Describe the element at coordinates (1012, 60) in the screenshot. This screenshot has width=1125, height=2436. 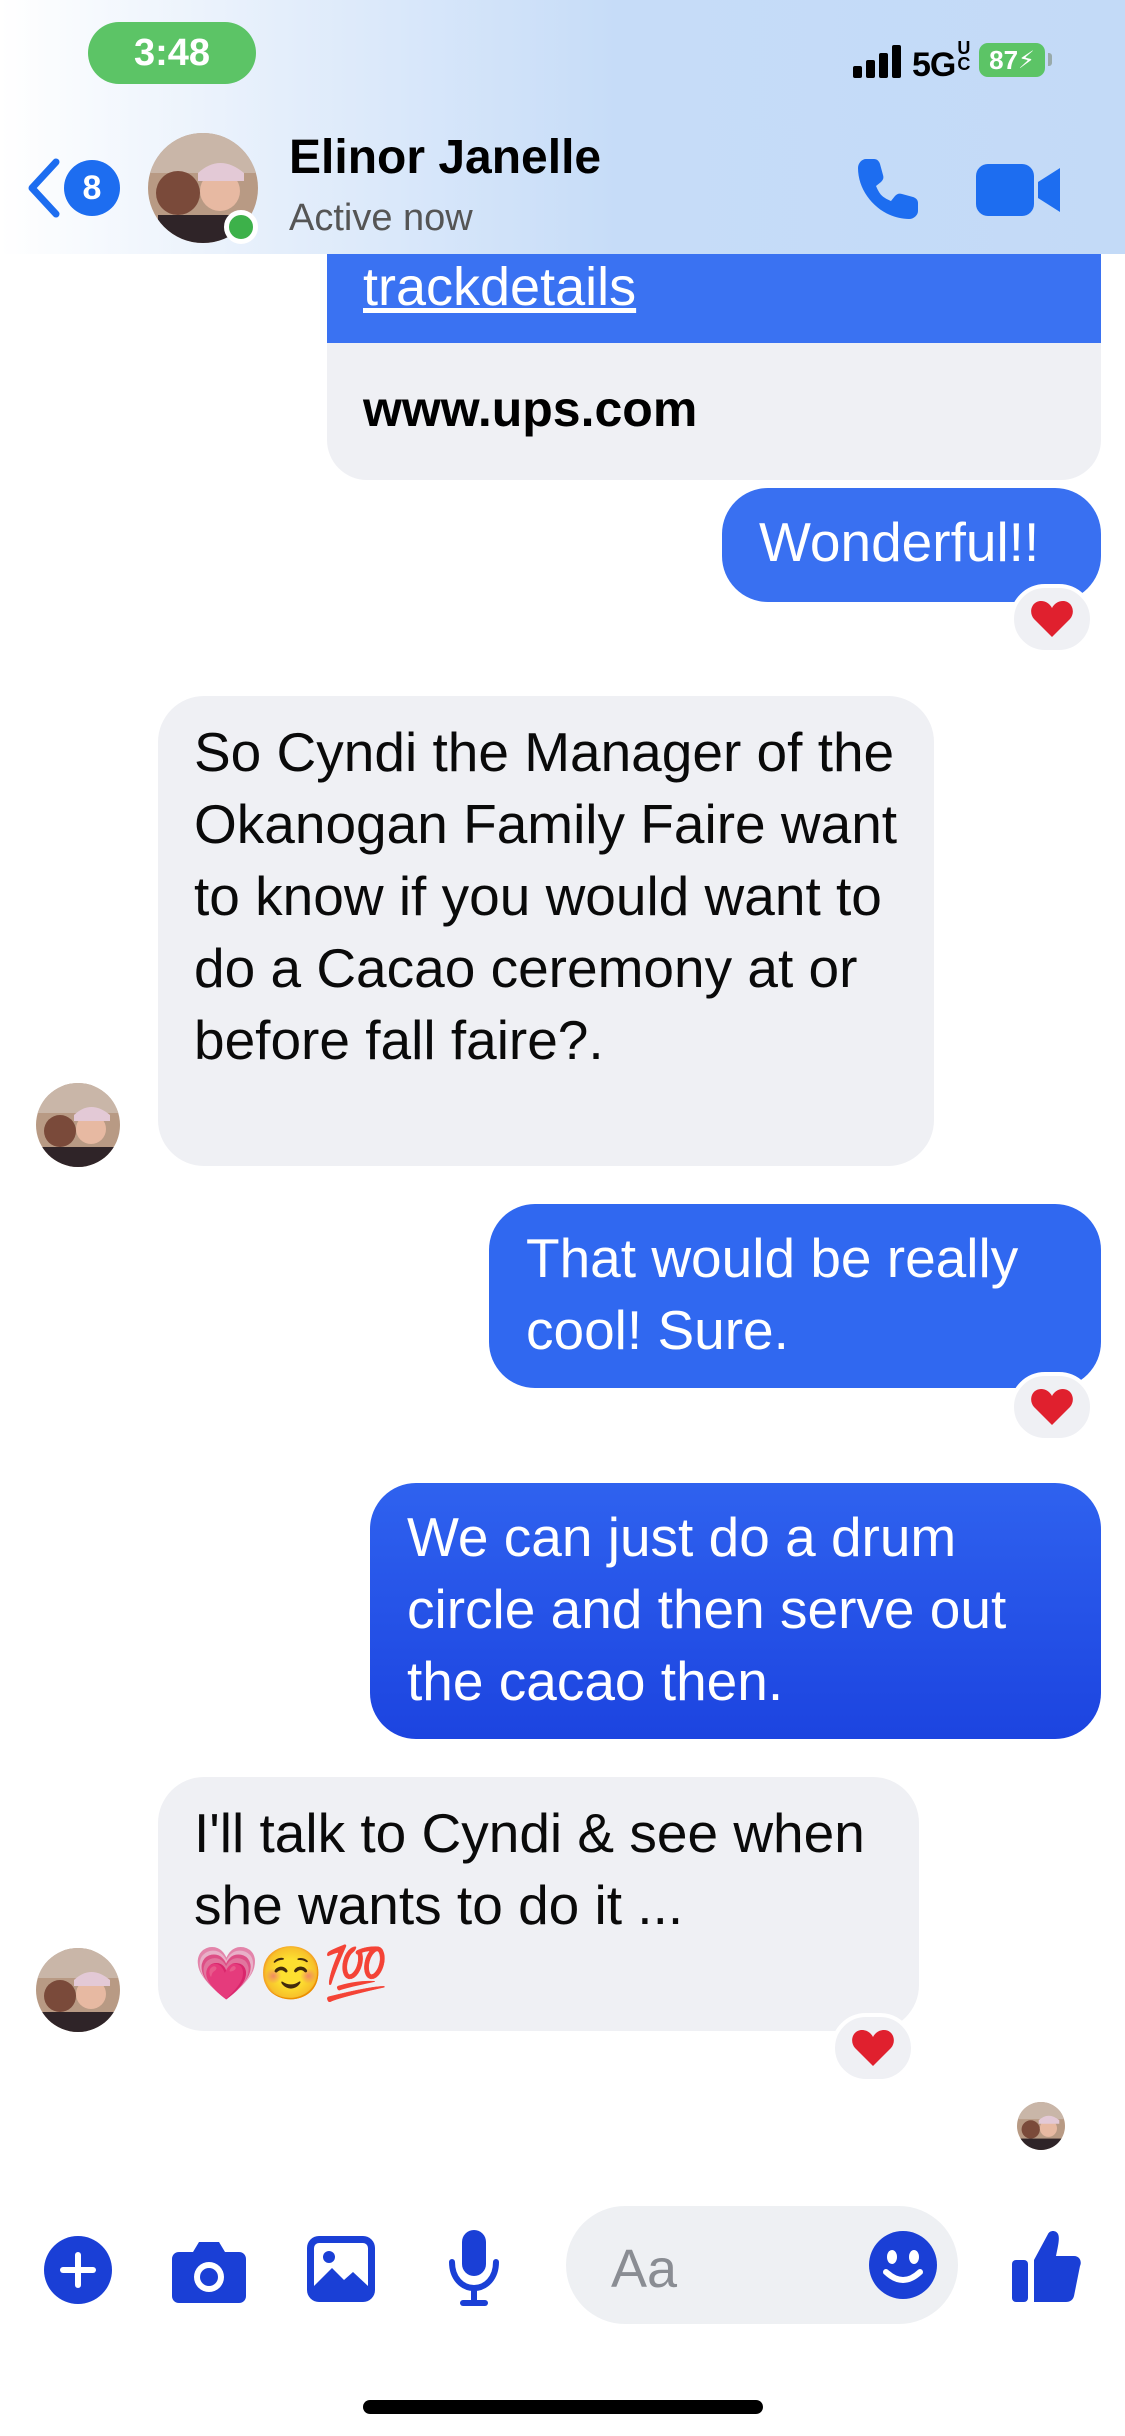
I see `battery-icon: 87 ⚡` at that location.